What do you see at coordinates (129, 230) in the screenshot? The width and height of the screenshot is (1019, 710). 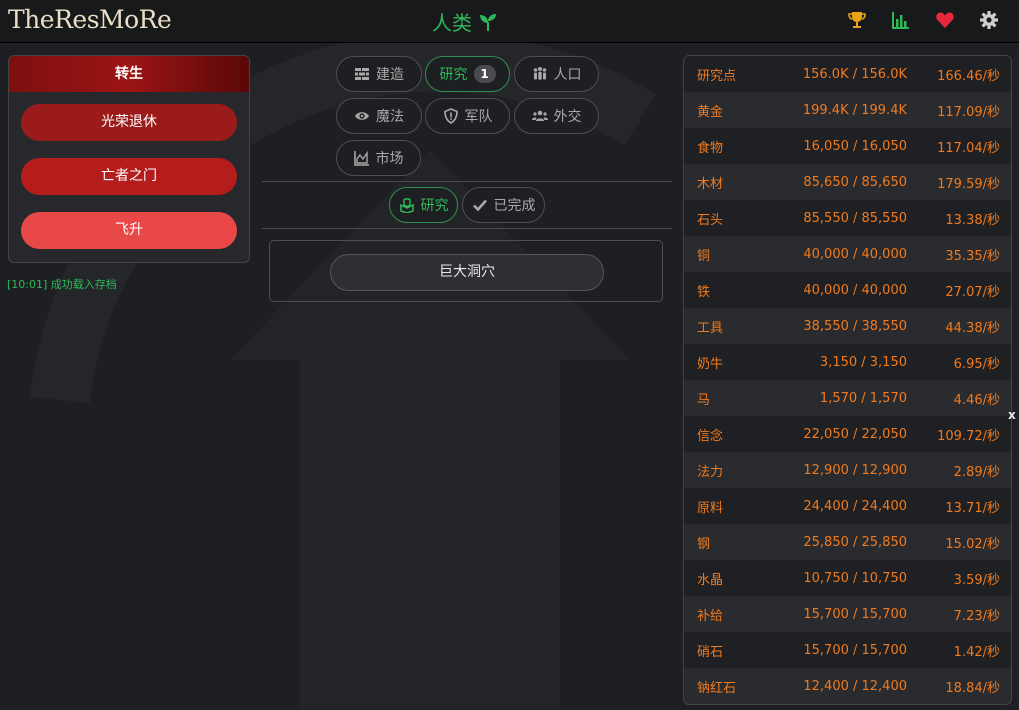 I see `ascend-button: 飞升` at bounding box center [129, 230].